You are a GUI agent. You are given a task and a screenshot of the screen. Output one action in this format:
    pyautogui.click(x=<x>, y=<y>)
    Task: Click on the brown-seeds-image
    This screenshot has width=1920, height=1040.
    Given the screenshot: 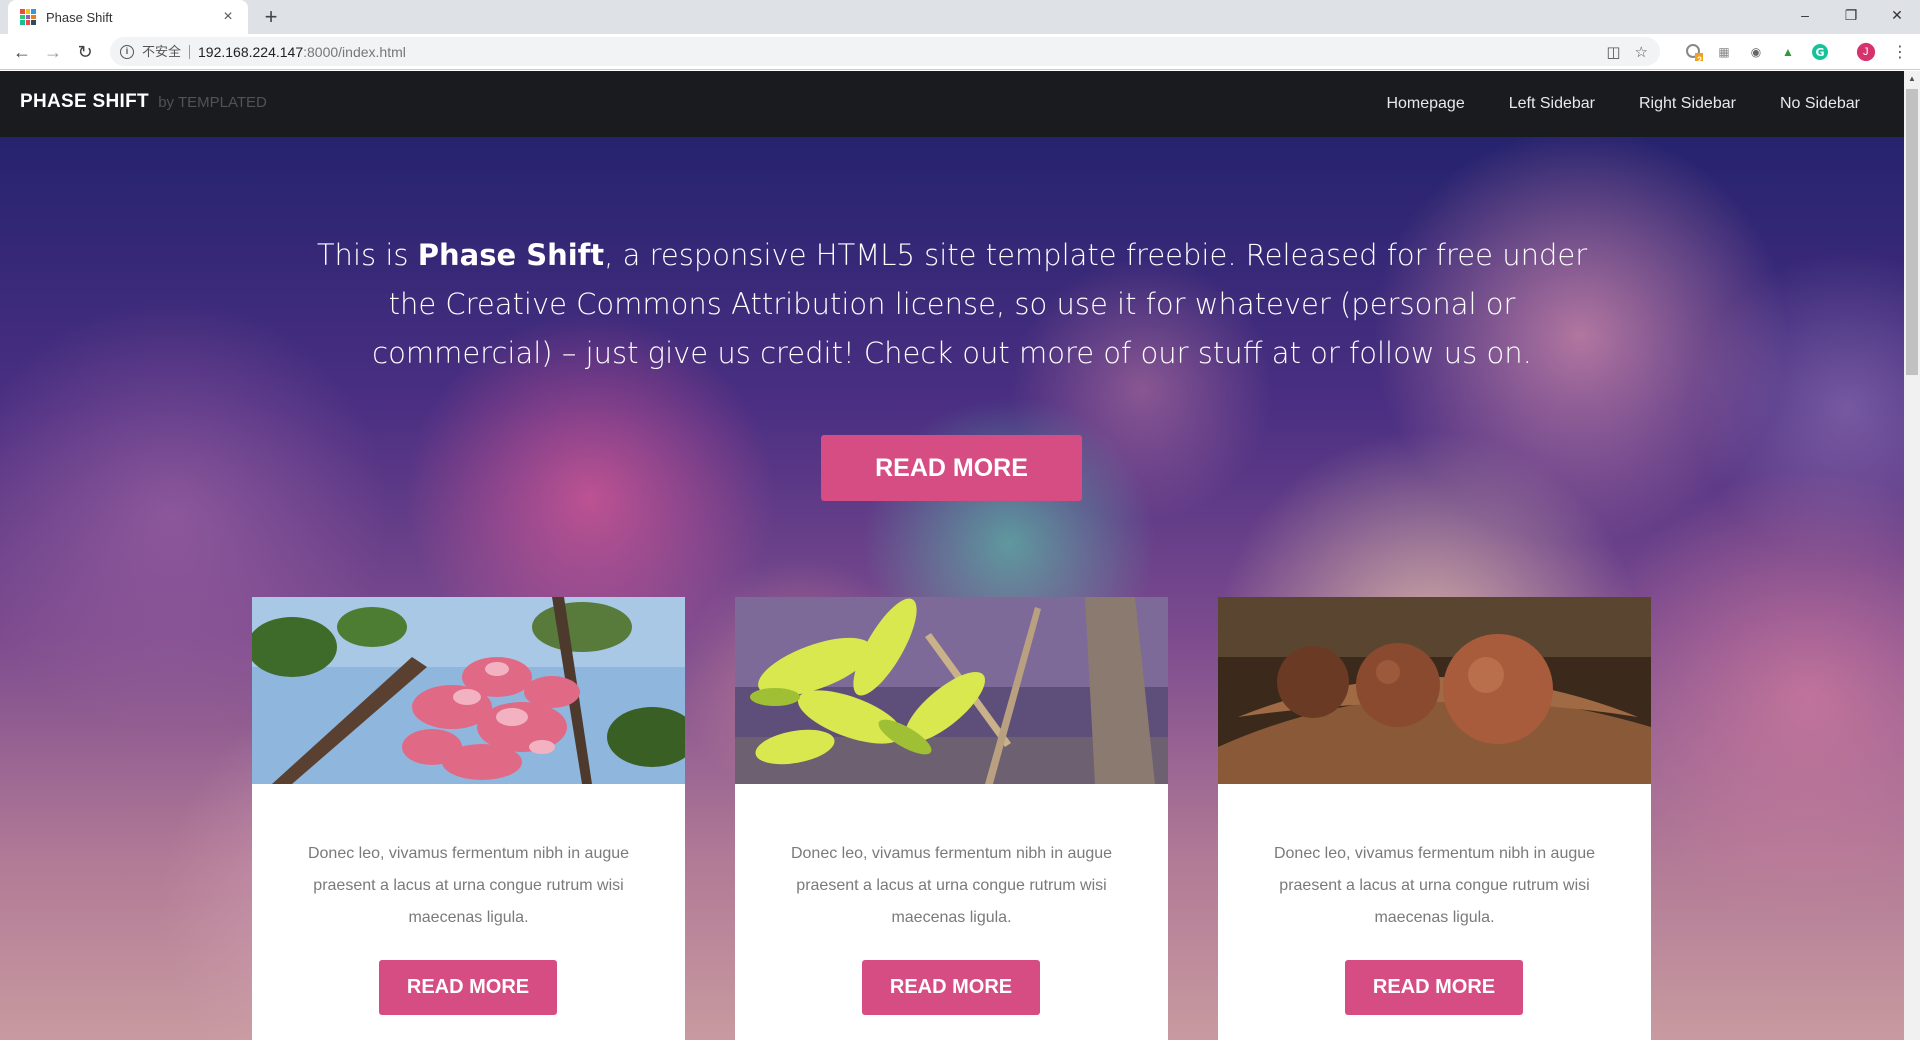 What is the action you would take?
    pyautogui.click(x=1434, y=690)
    